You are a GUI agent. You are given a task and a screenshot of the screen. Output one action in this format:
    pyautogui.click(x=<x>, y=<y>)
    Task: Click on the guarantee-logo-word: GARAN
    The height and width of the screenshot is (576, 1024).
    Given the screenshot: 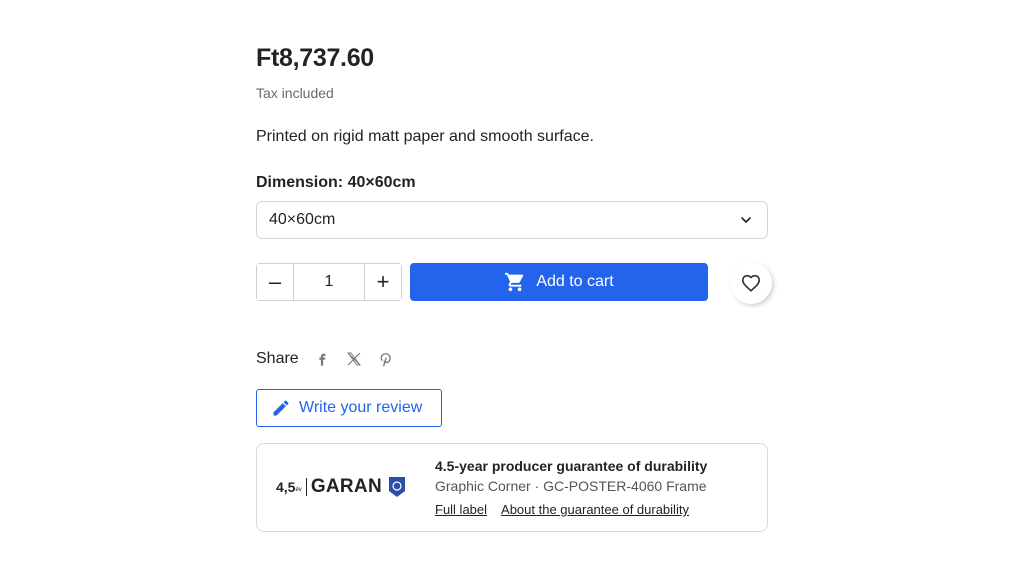 What is the action you would take?
    pyautogui.click(x=346, y=486)
    